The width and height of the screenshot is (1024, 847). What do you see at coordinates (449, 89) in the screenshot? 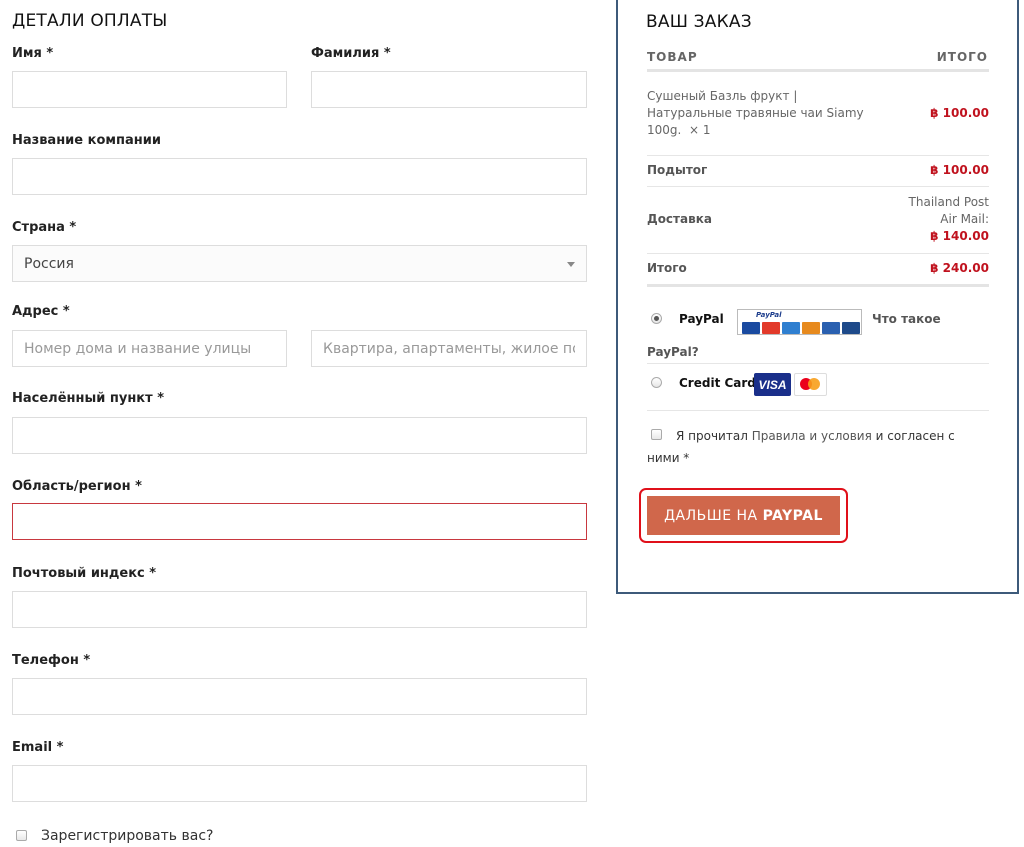
I see `last-name-input` at bounding box center [449, 89].